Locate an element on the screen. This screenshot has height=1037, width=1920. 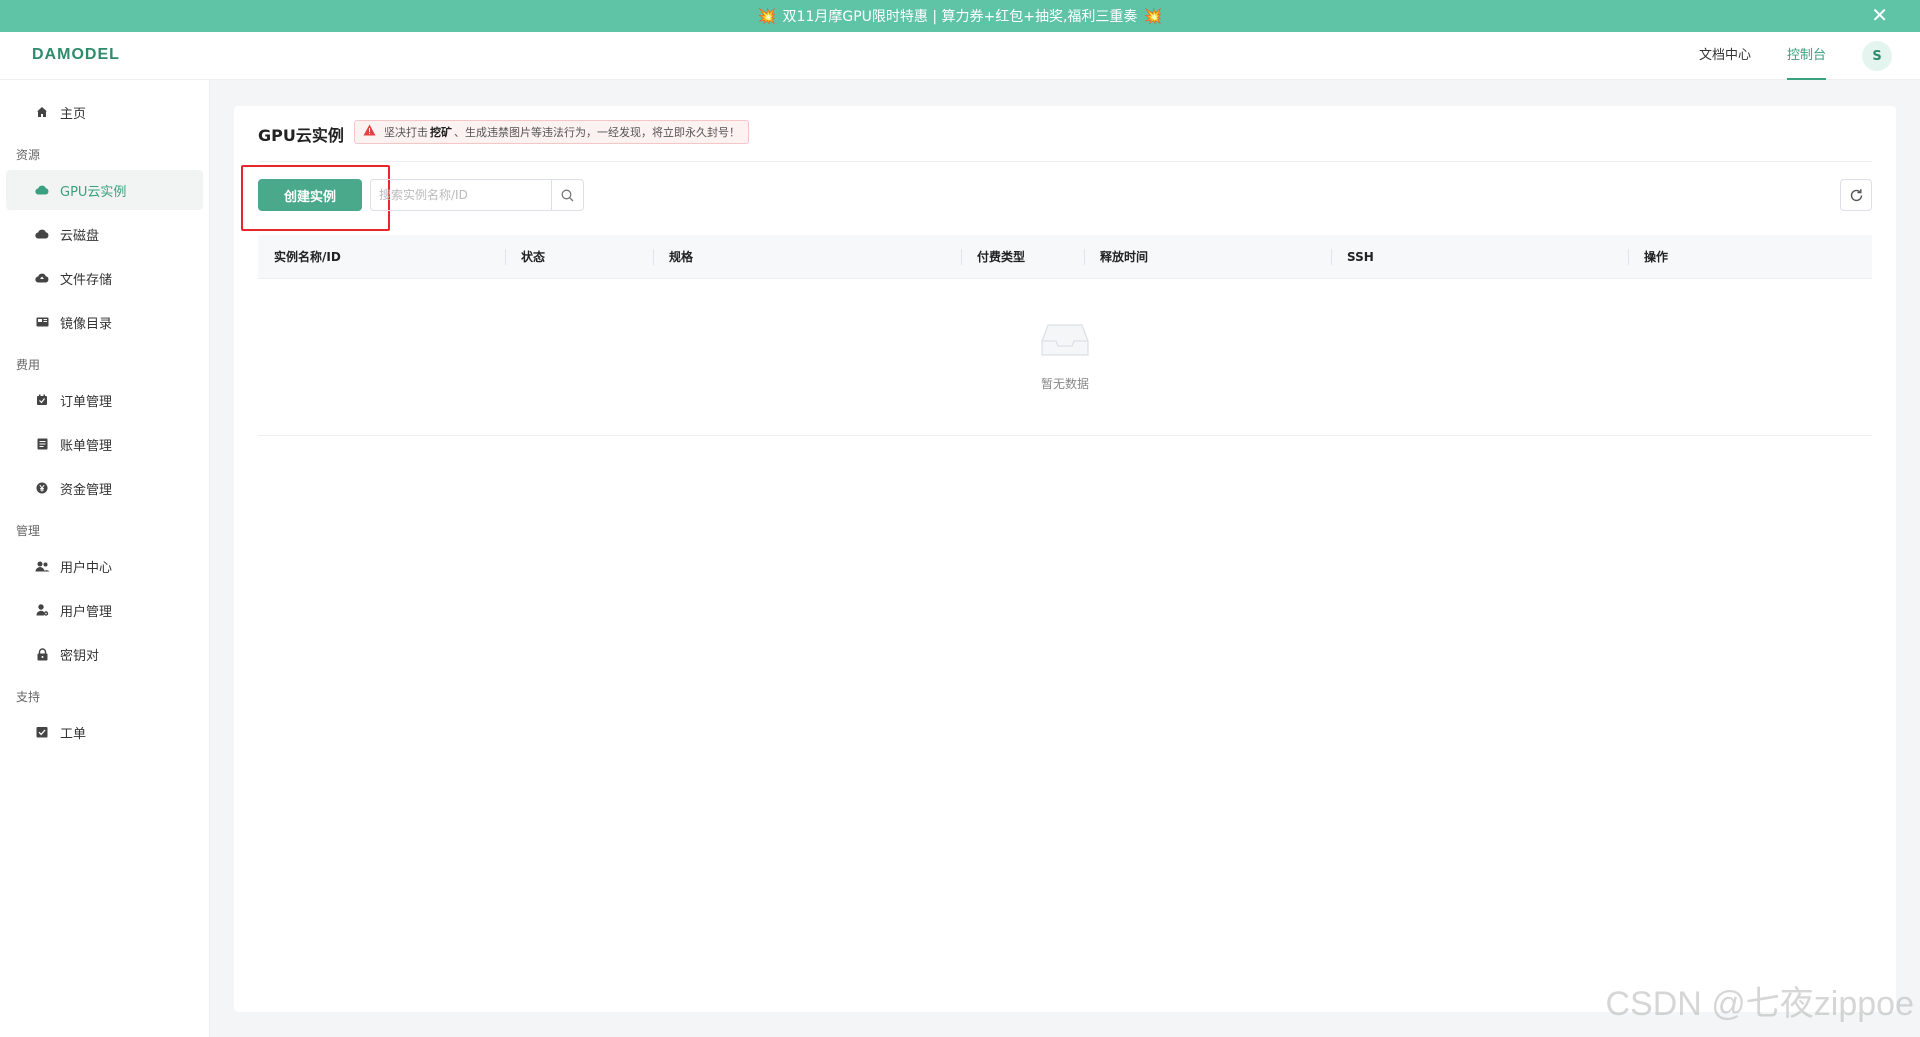
sidebar-group-title: 管理 is located at coordinates (28, 531).